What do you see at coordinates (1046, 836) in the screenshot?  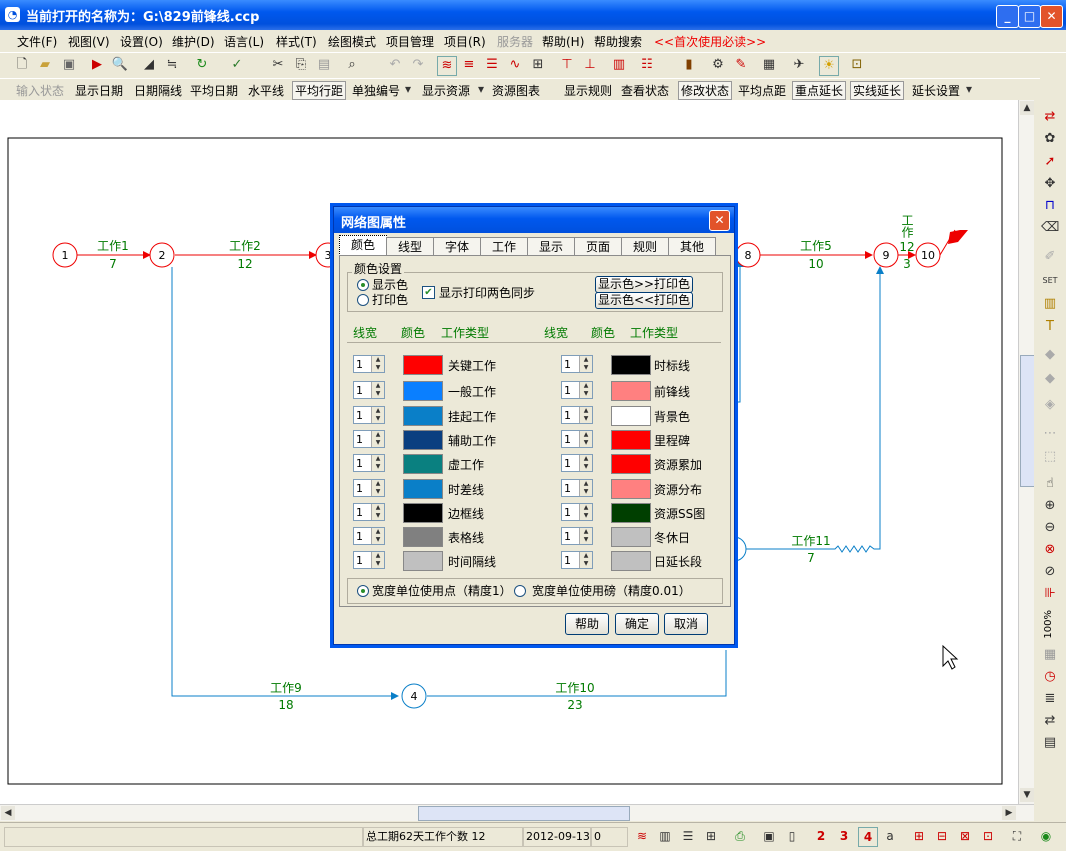 I see `status-globe-icon: ◉` at bounding box center [1046, 836].